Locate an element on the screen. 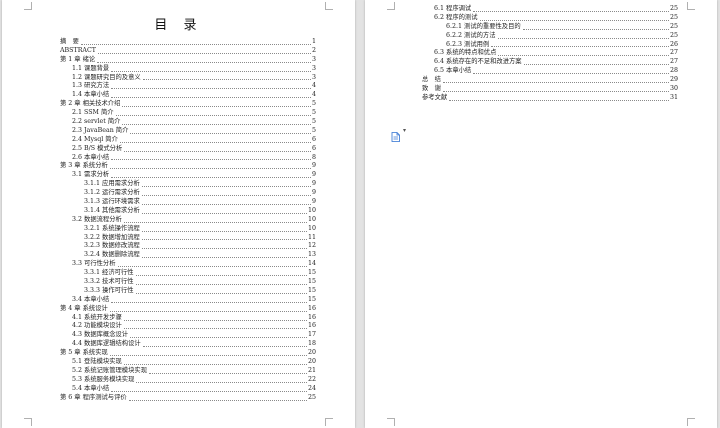  toc-page-number: 31 is located at coordinates (673, 97).